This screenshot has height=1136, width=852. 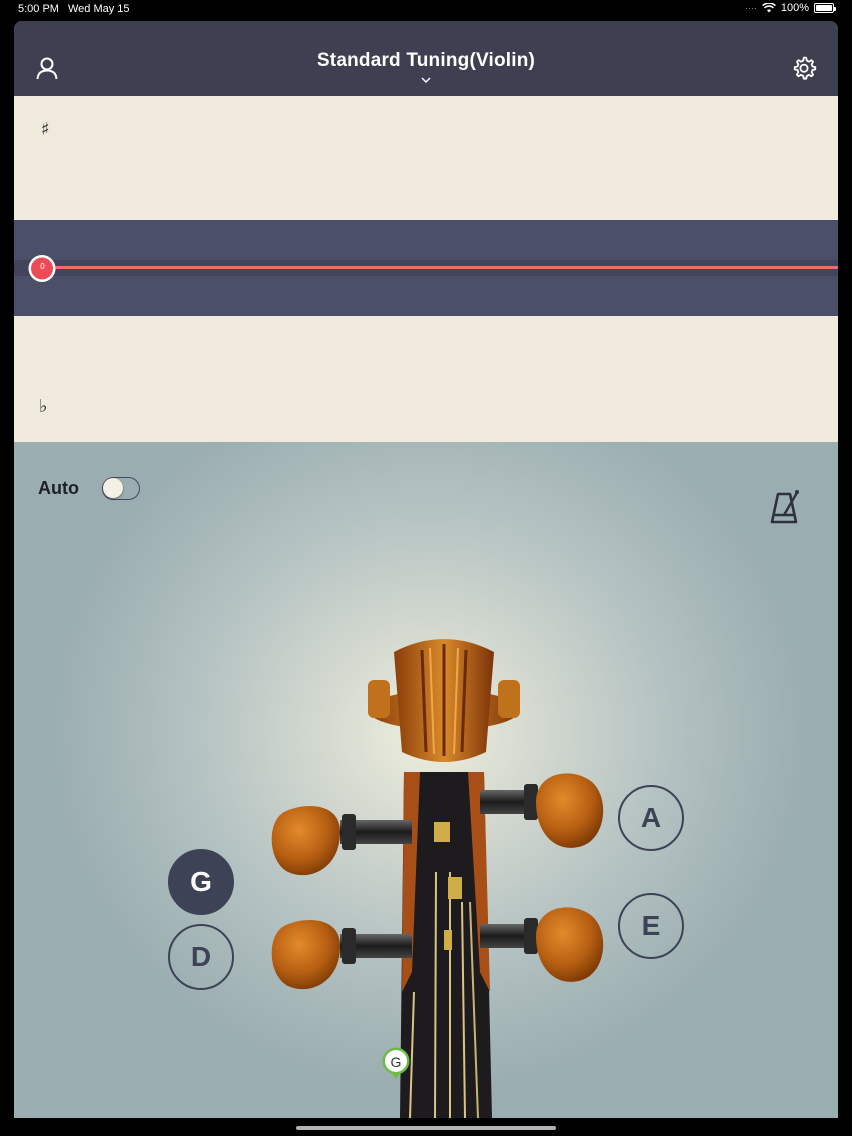 What do you see at coordinates (426, 10) in the screenshot?
I see `status-bar: 5:00 PM Wed May 15 ···· 100%` at bounding box center [426, 10].